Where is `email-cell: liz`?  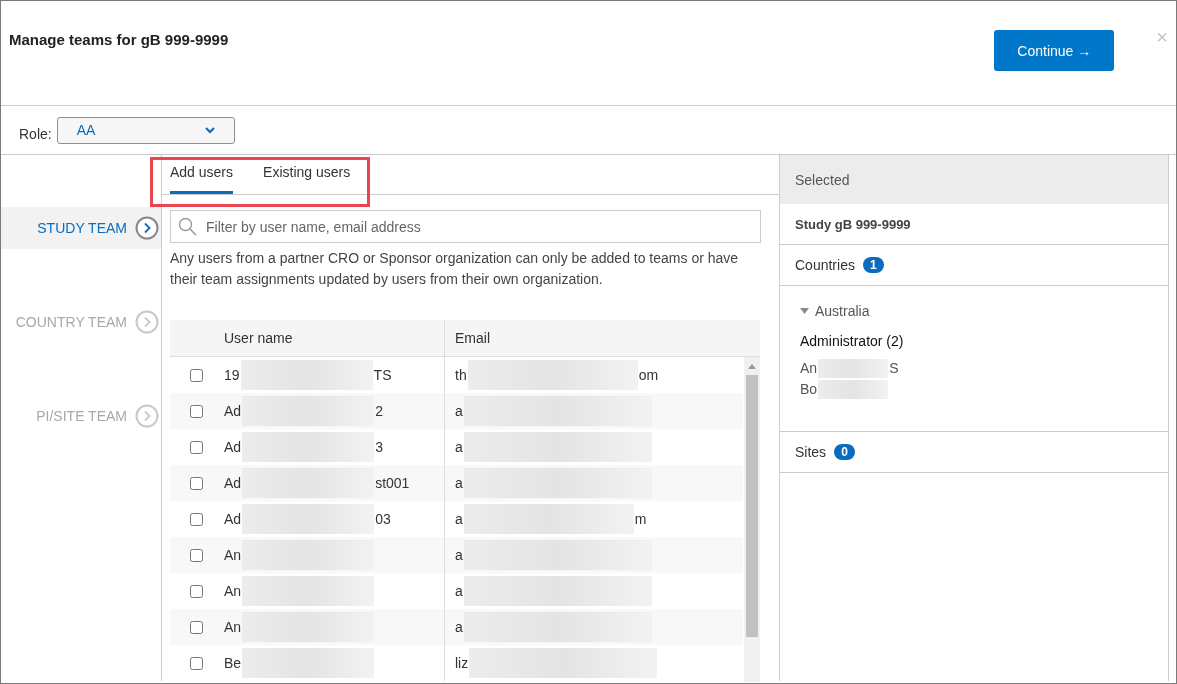
email-cell: liz is located at coordinates (557, 663).